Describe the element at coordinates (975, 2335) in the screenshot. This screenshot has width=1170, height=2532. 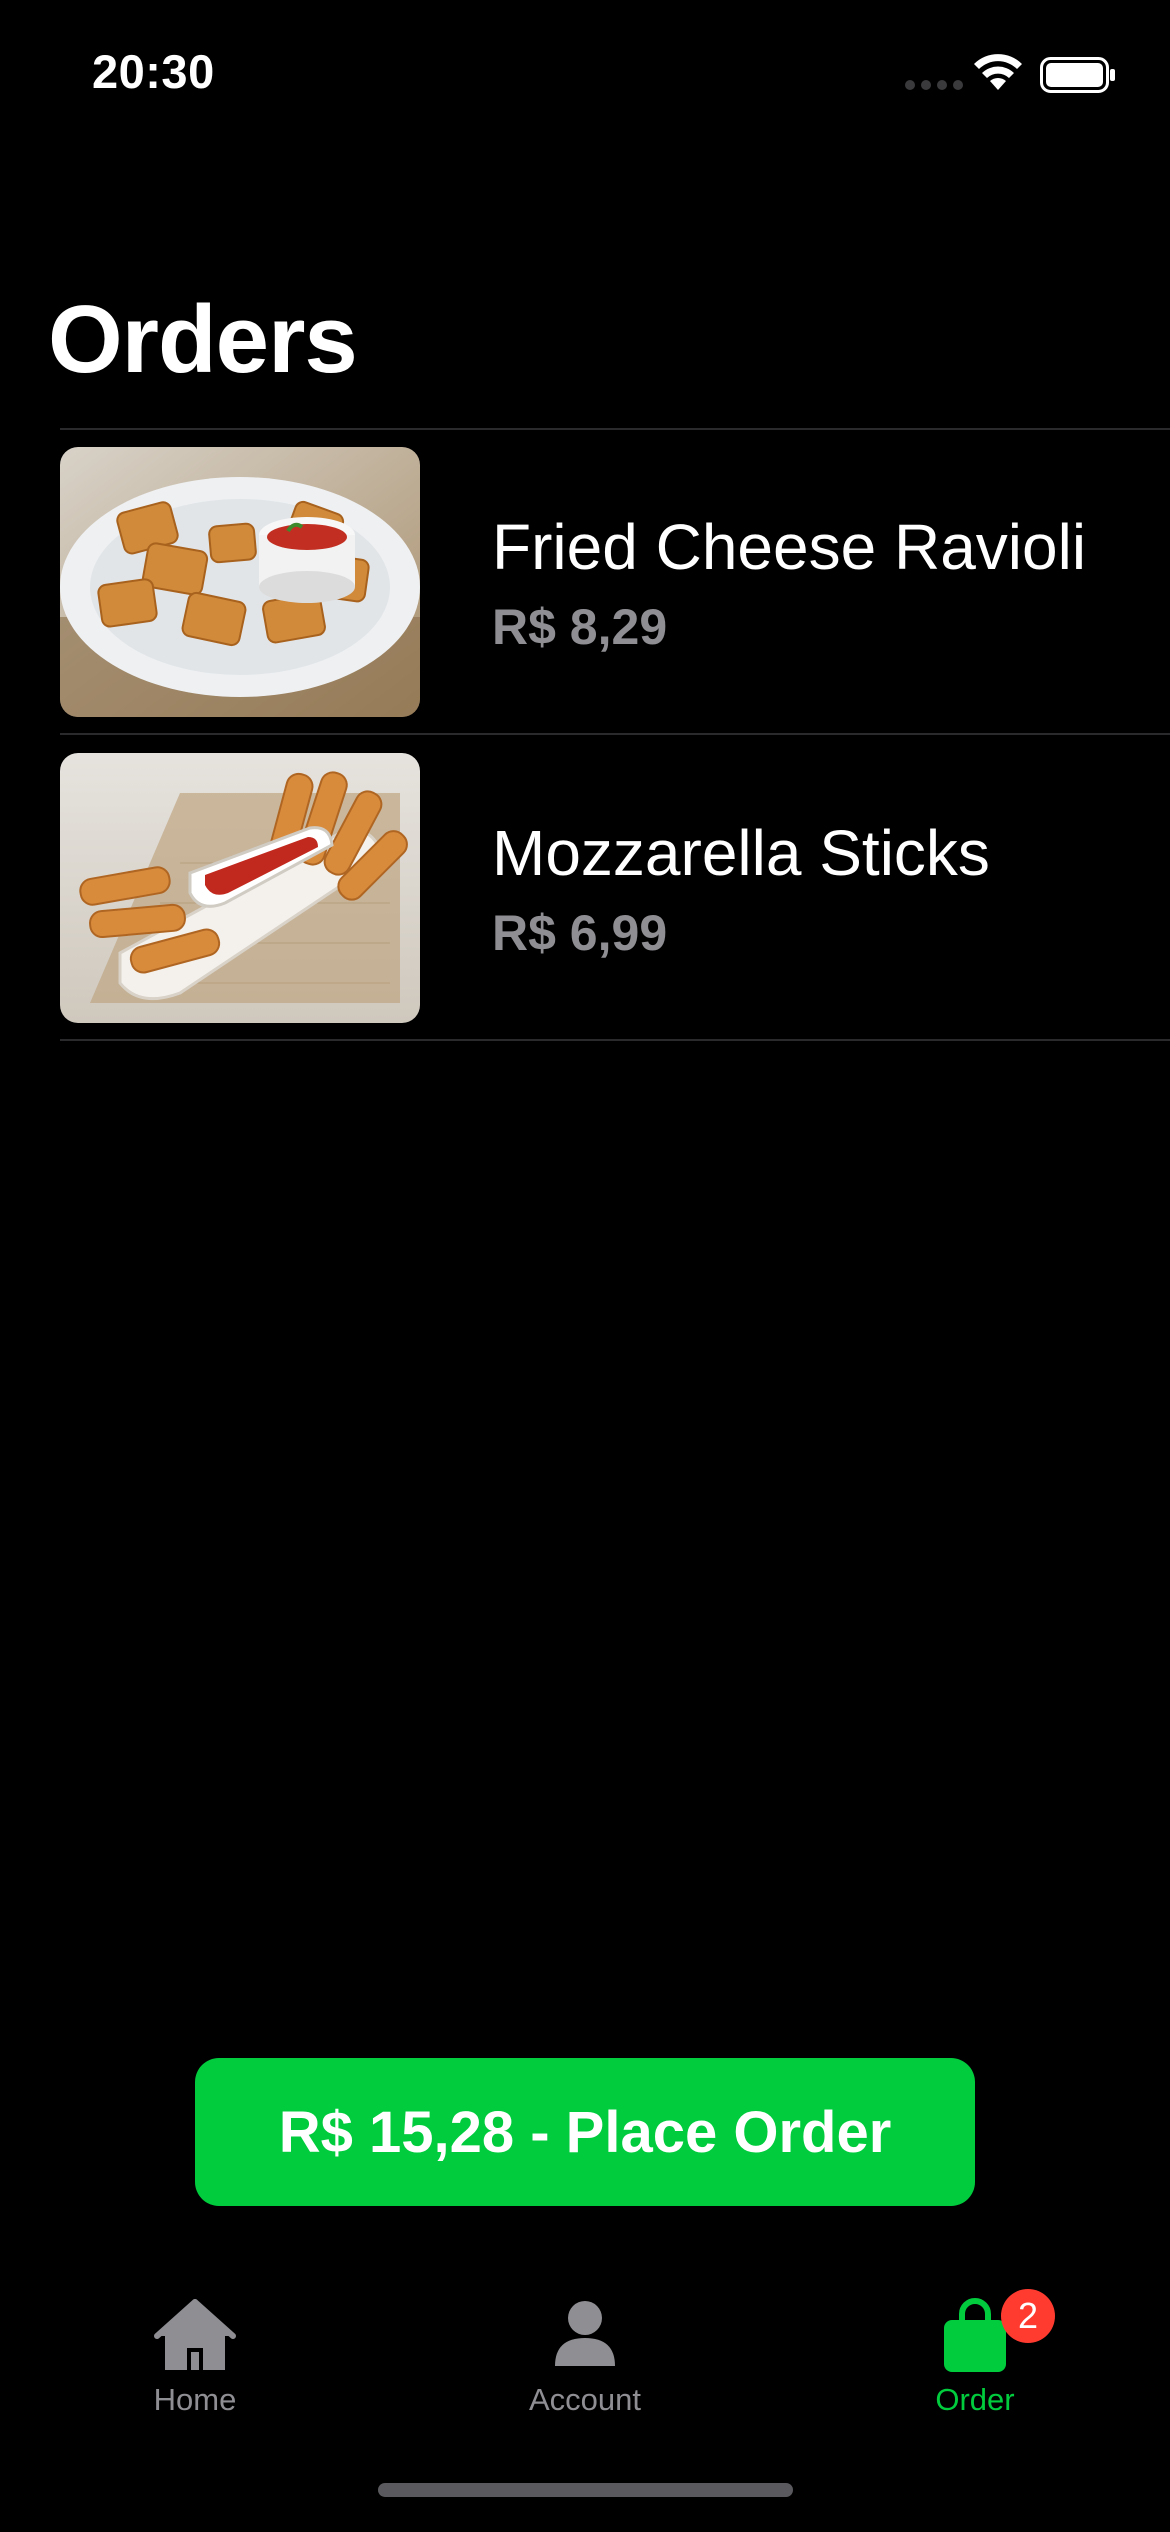
I see `bag-icon` at that location.